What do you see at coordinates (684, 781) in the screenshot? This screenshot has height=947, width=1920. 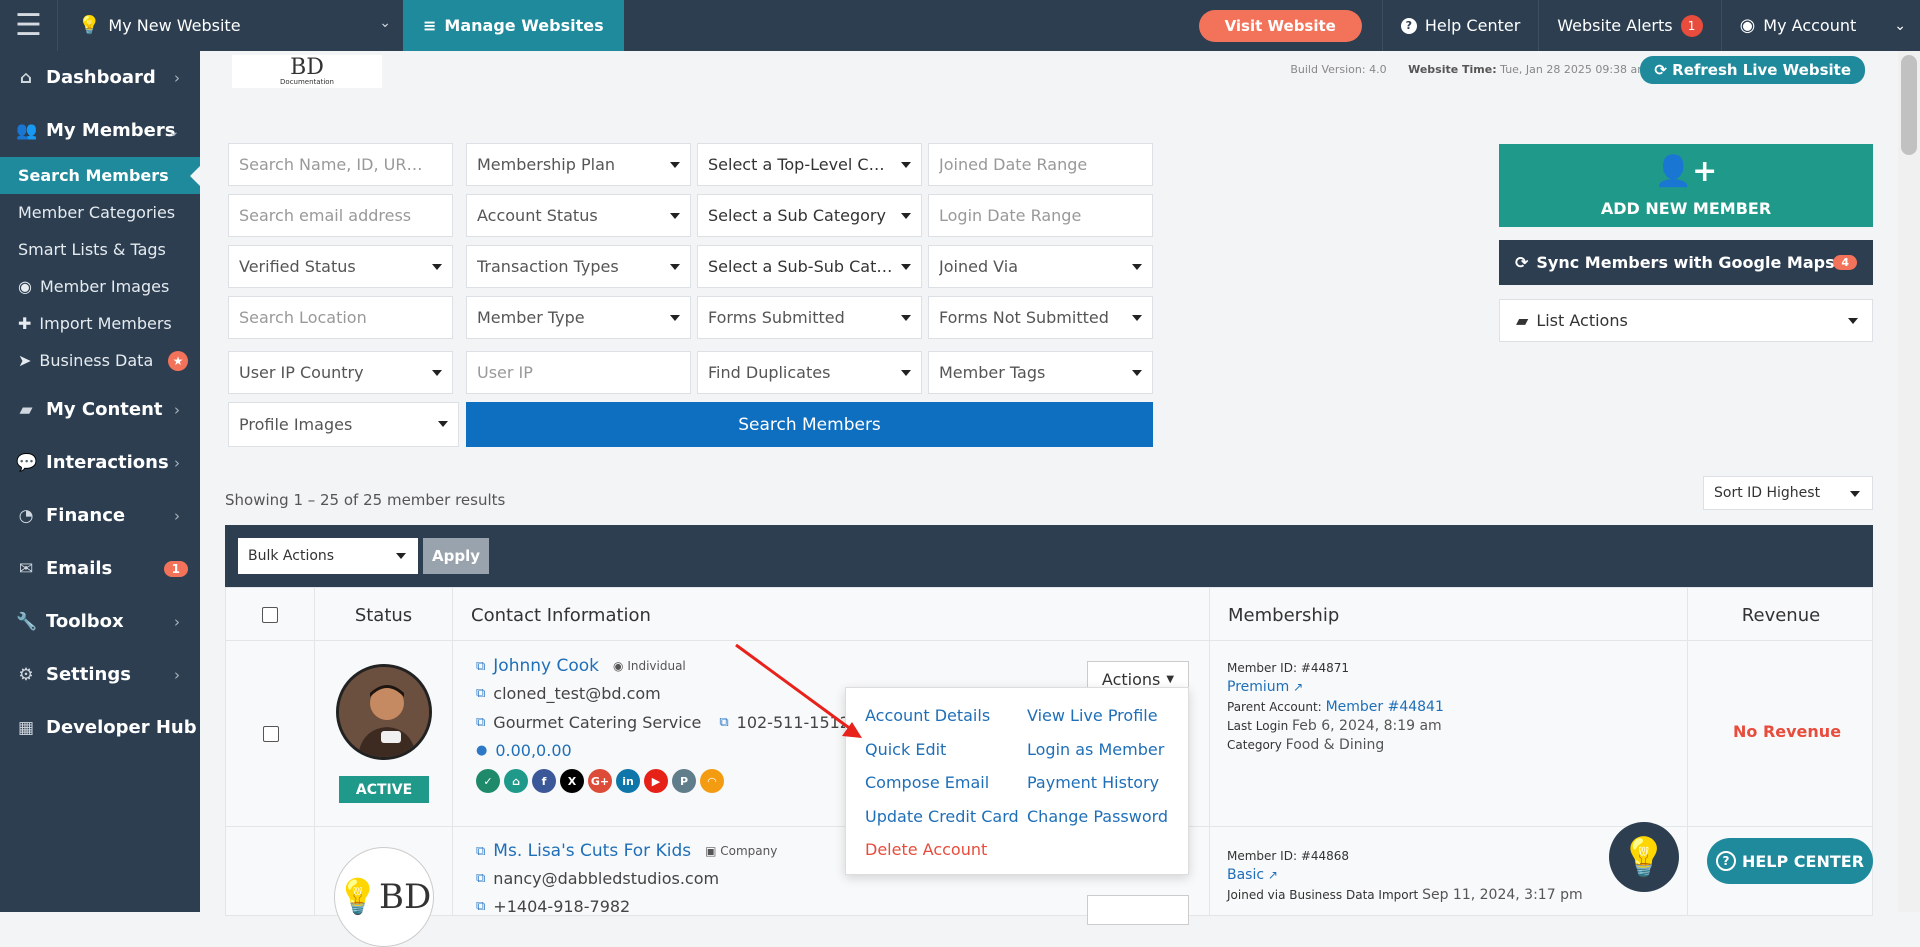 I see `pinterest-icon: P` at bounding box center [684, 781].